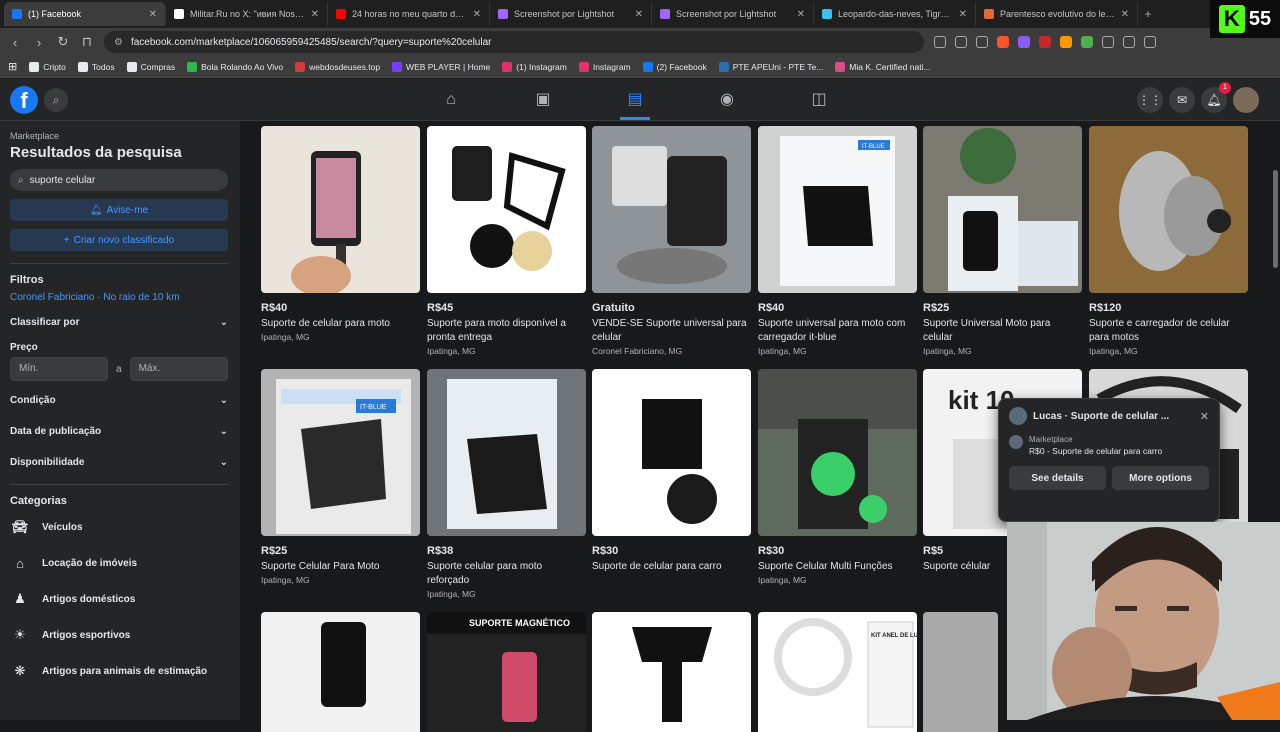  I want to click on star-icon, so click(982, 42).